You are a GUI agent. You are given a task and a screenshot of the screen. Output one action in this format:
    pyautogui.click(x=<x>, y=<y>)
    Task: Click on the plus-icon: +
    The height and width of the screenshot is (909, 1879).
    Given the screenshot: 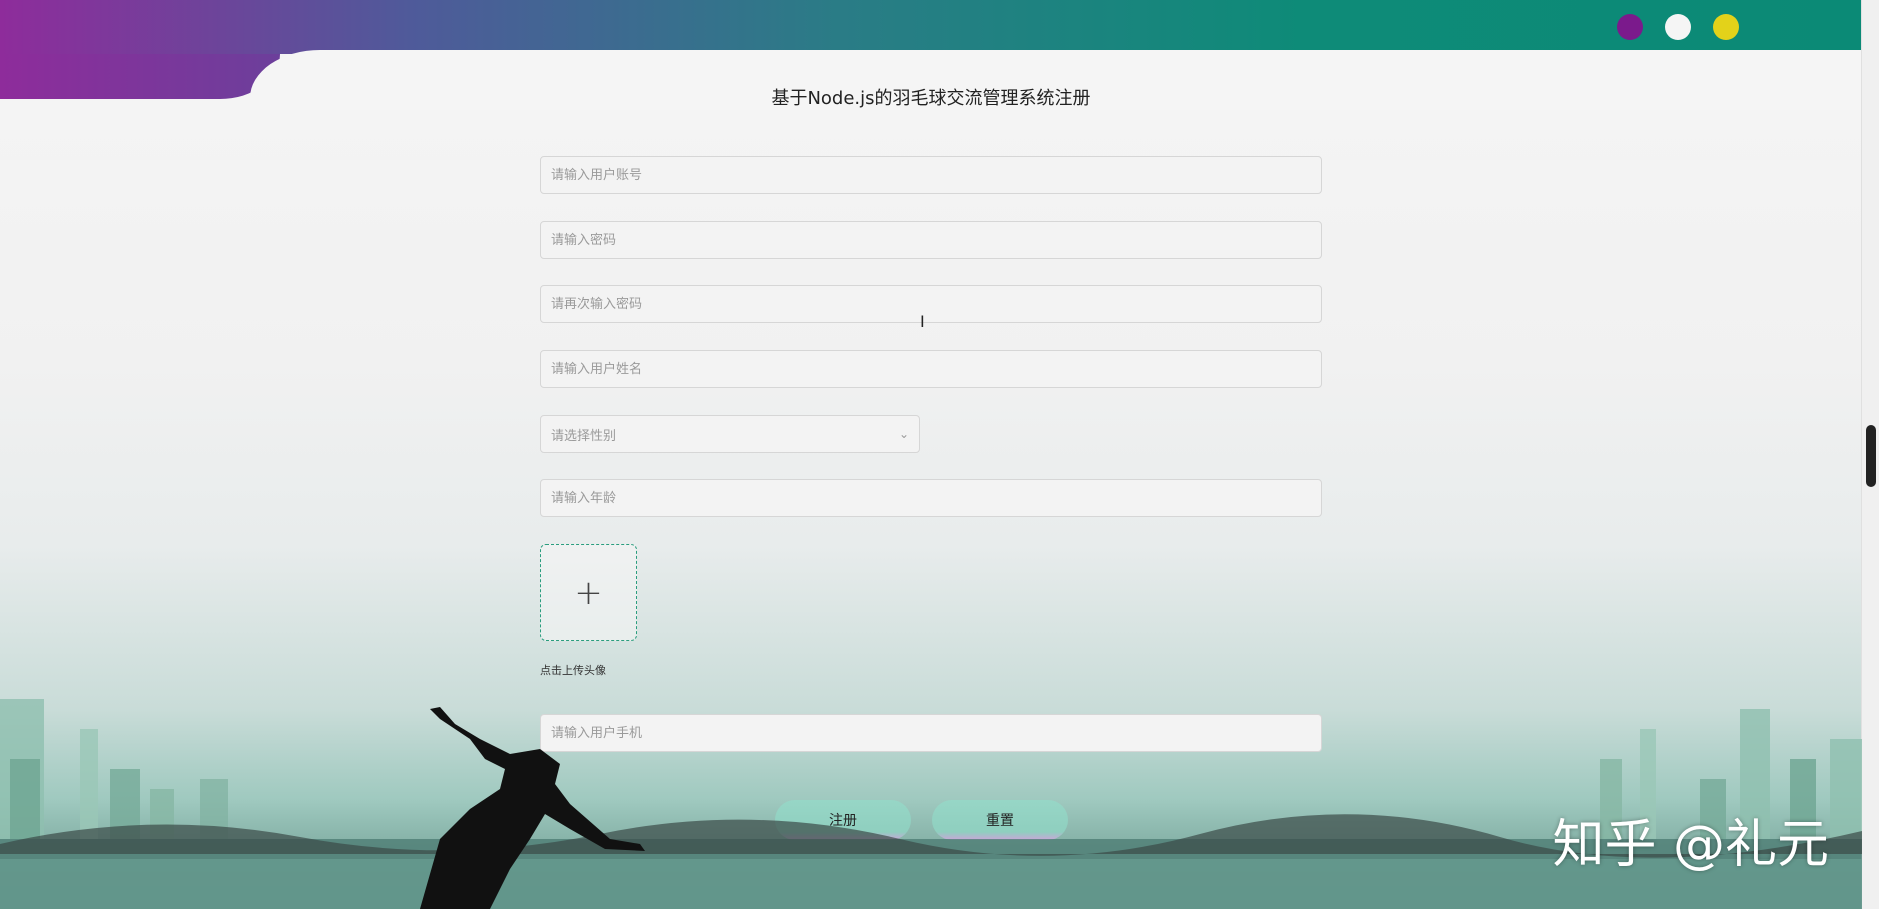 What is the action you would take?
    pyautogui.click(x=588, y=592)
    